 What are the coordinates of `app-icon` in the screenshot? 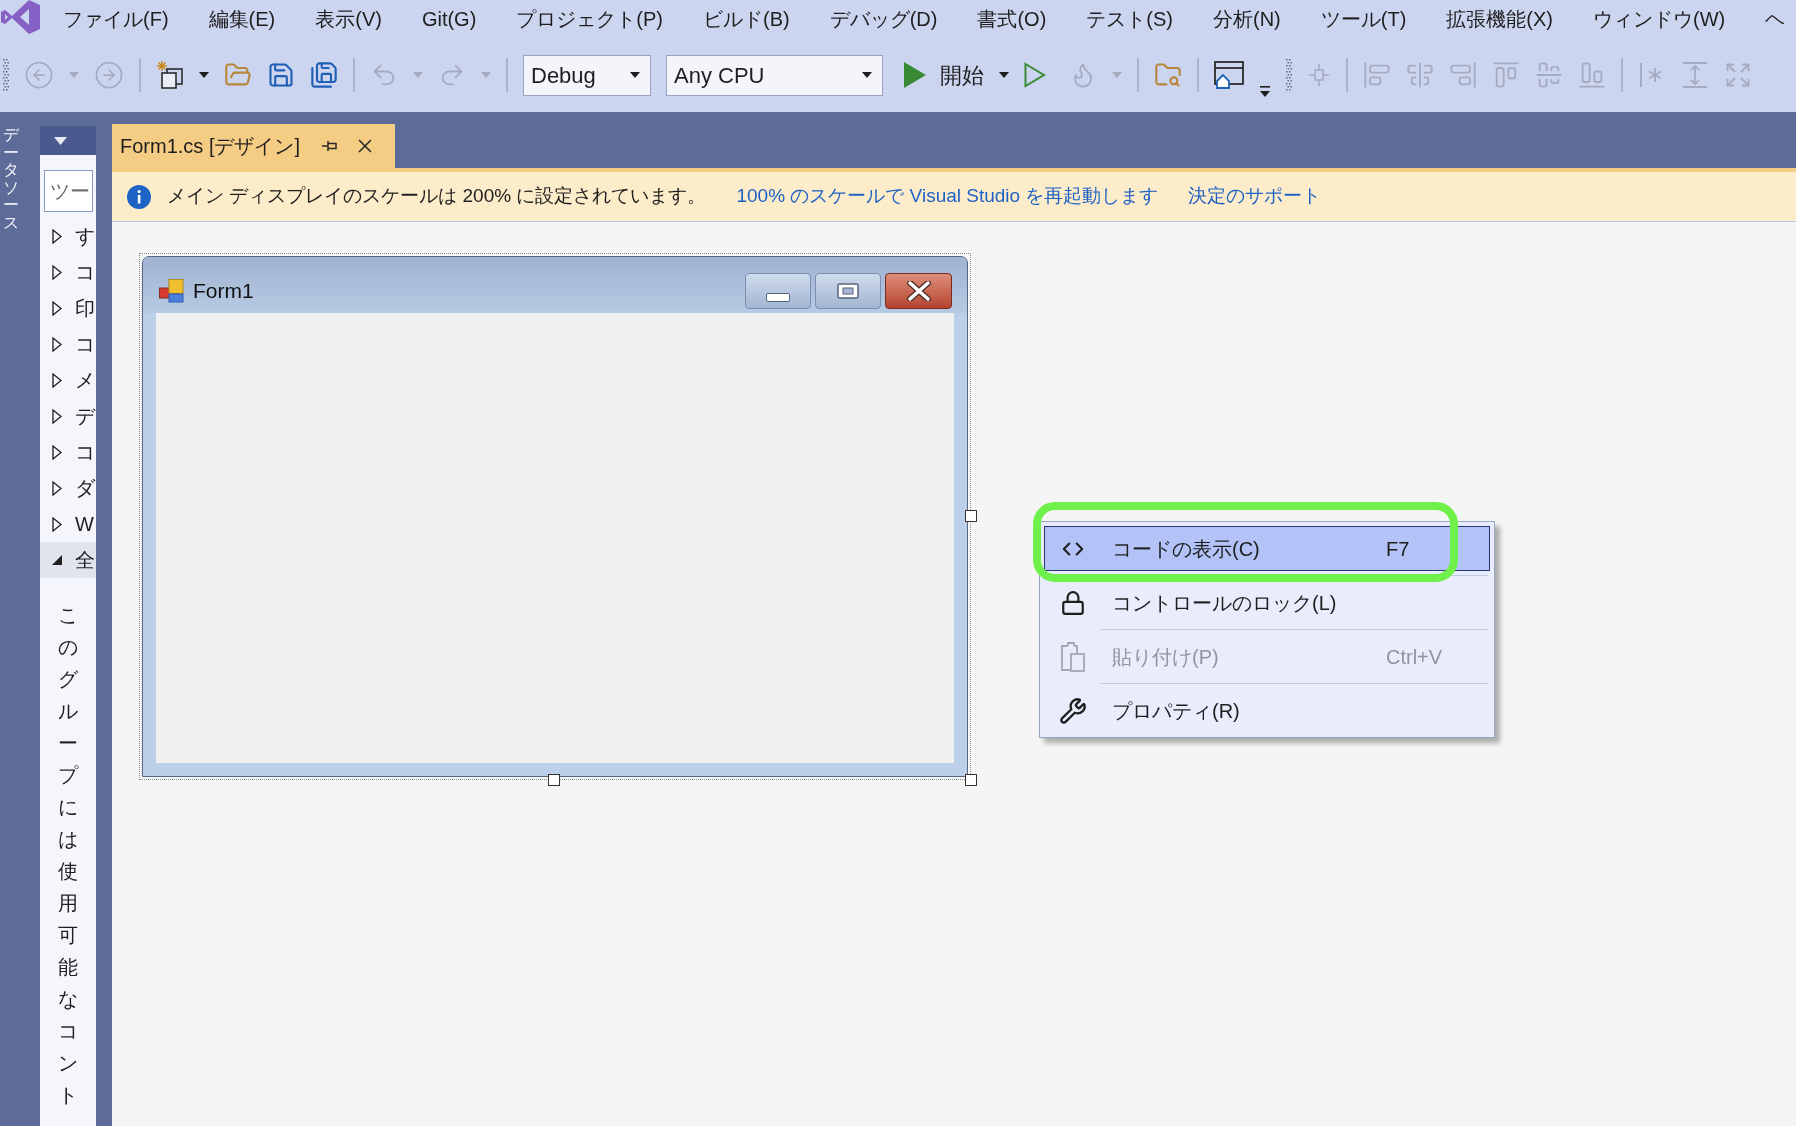 It's located at (173, 291).